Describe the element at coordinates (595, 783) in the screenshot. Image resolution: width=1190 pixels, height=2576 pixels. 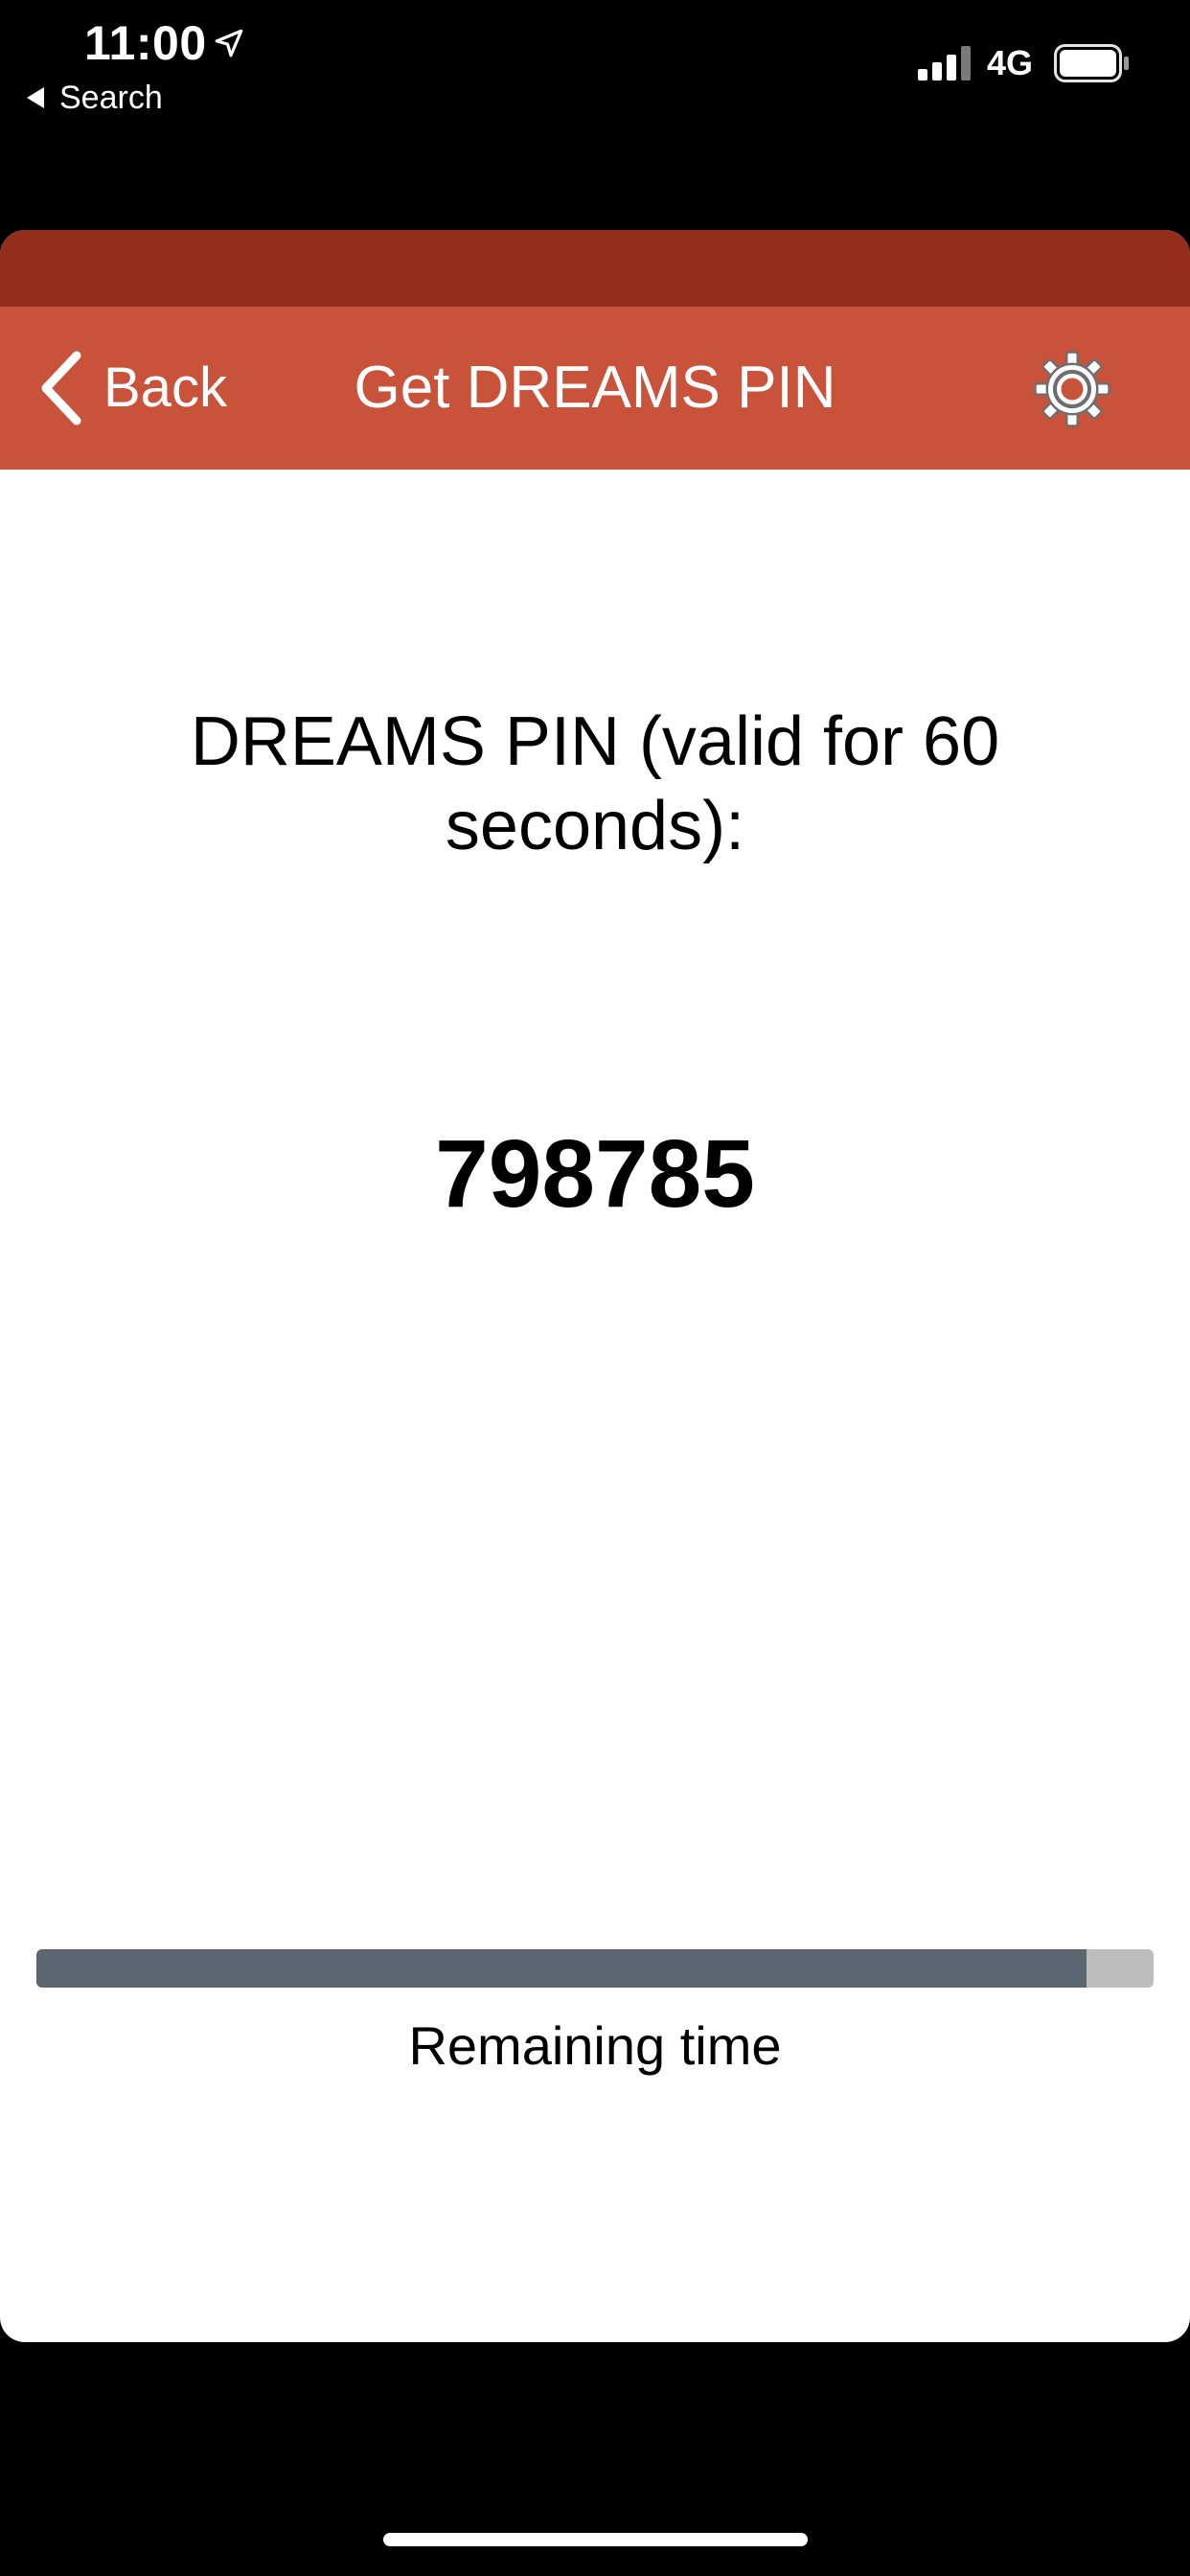
I see `pin-label: DREAMS PIN (valid for 60 seconds):` at that location.